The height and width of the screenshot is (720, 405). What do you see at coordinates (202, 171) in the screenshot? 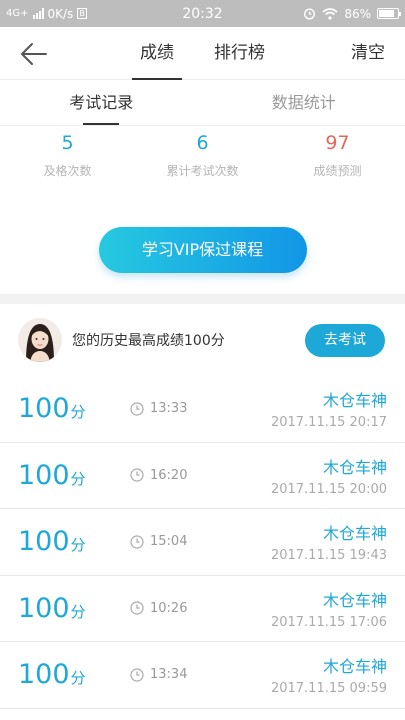
I see `stat-label: 累计考试次数` at bounding box center [202, 171].